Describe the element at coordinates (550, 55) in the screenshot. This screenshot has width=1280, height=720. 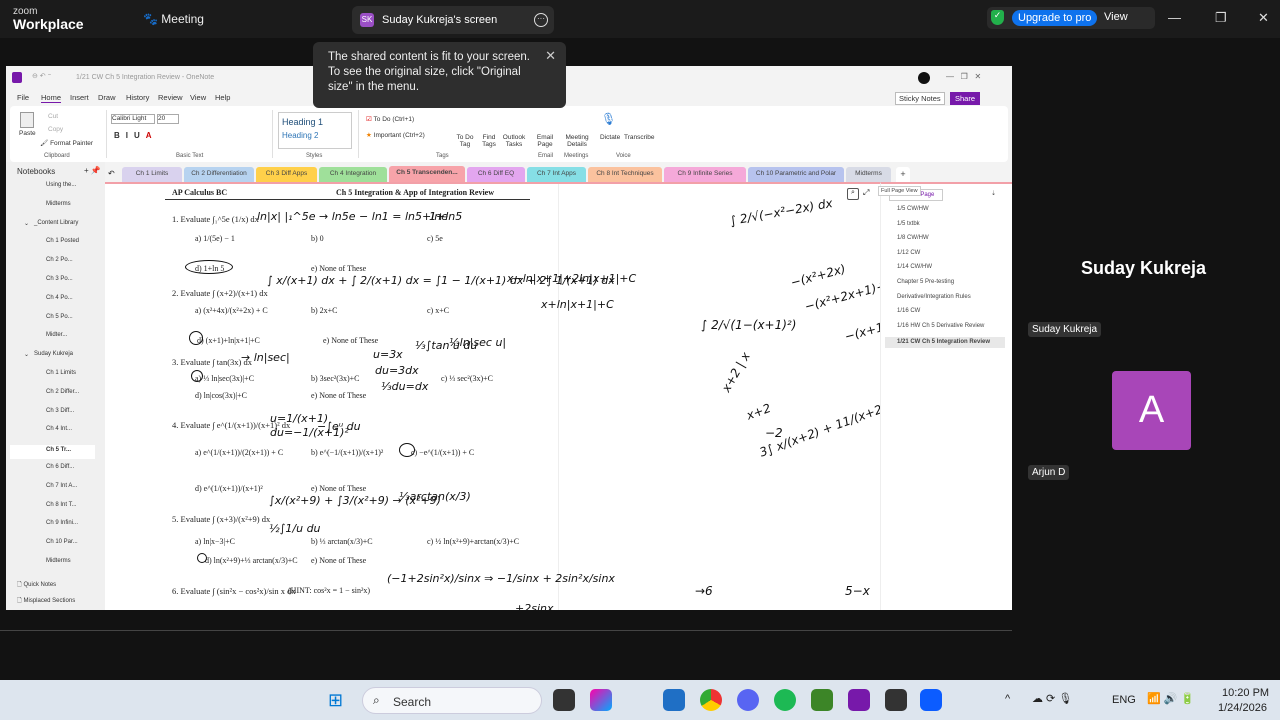
I see `close-tooltip-icon: ✕` at that location.